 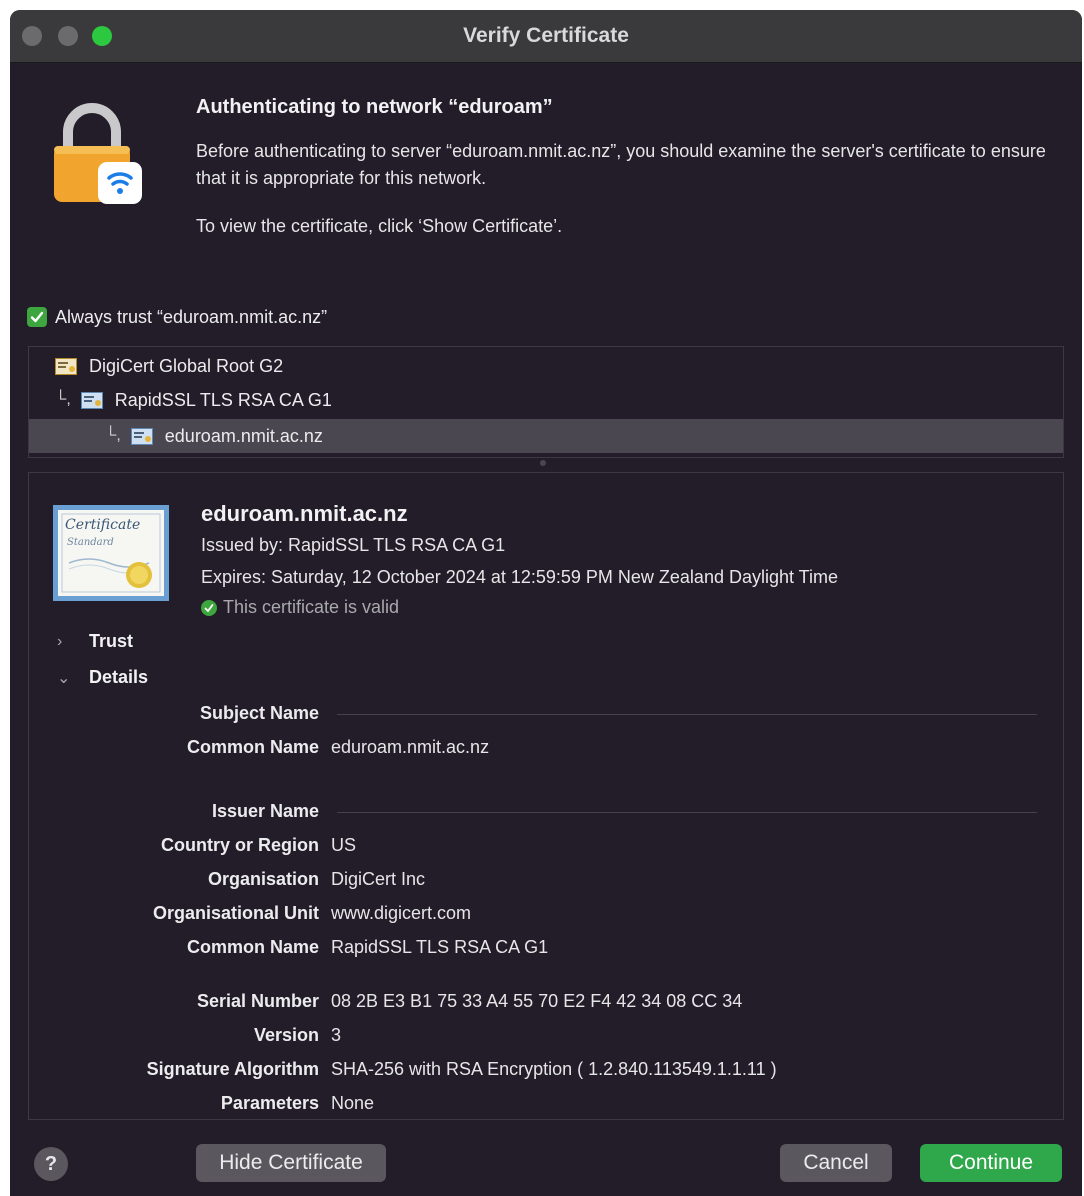 What do you see at coordinates (51, 1164) in the screenshot?
I see `help-button: ?` at bounding box center [51, 1164].